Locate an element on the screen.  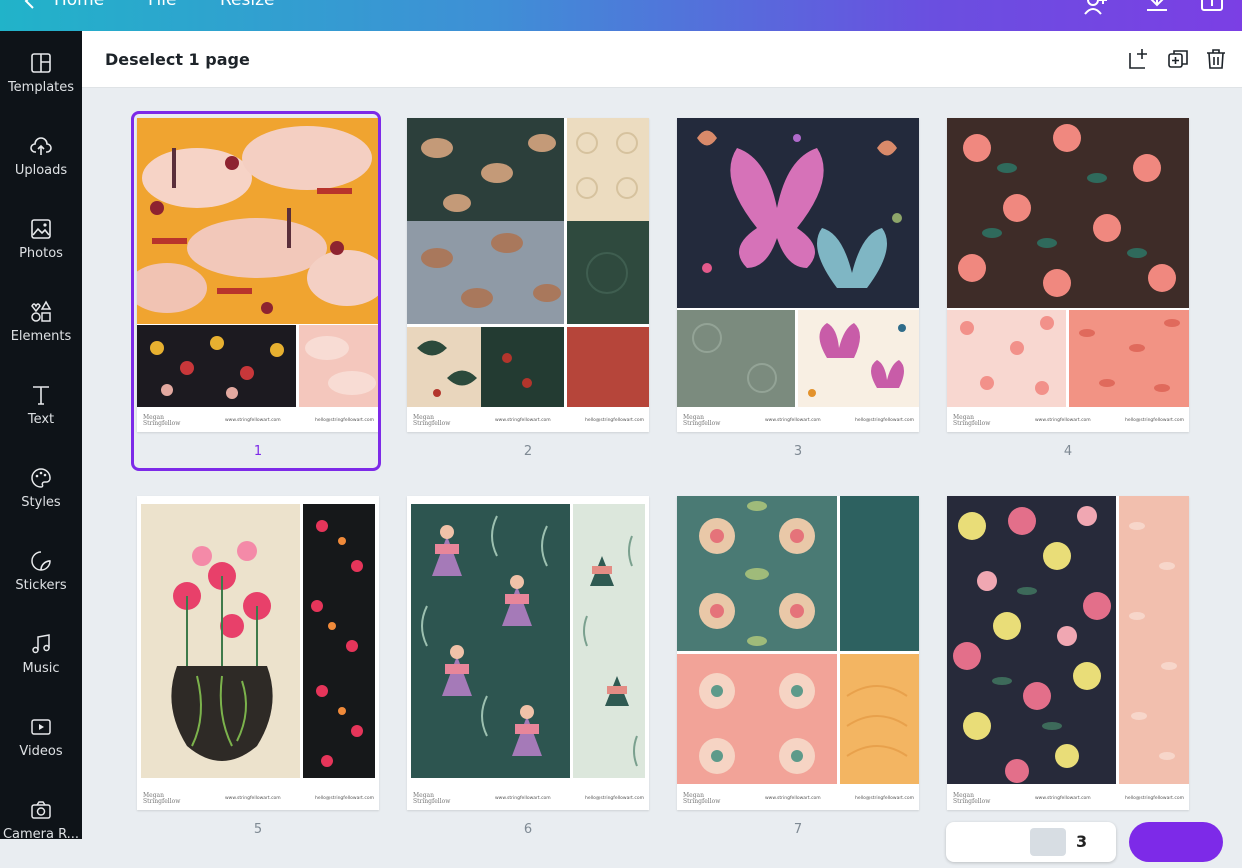
page-number: 7 is located at coordinates (798, 829).